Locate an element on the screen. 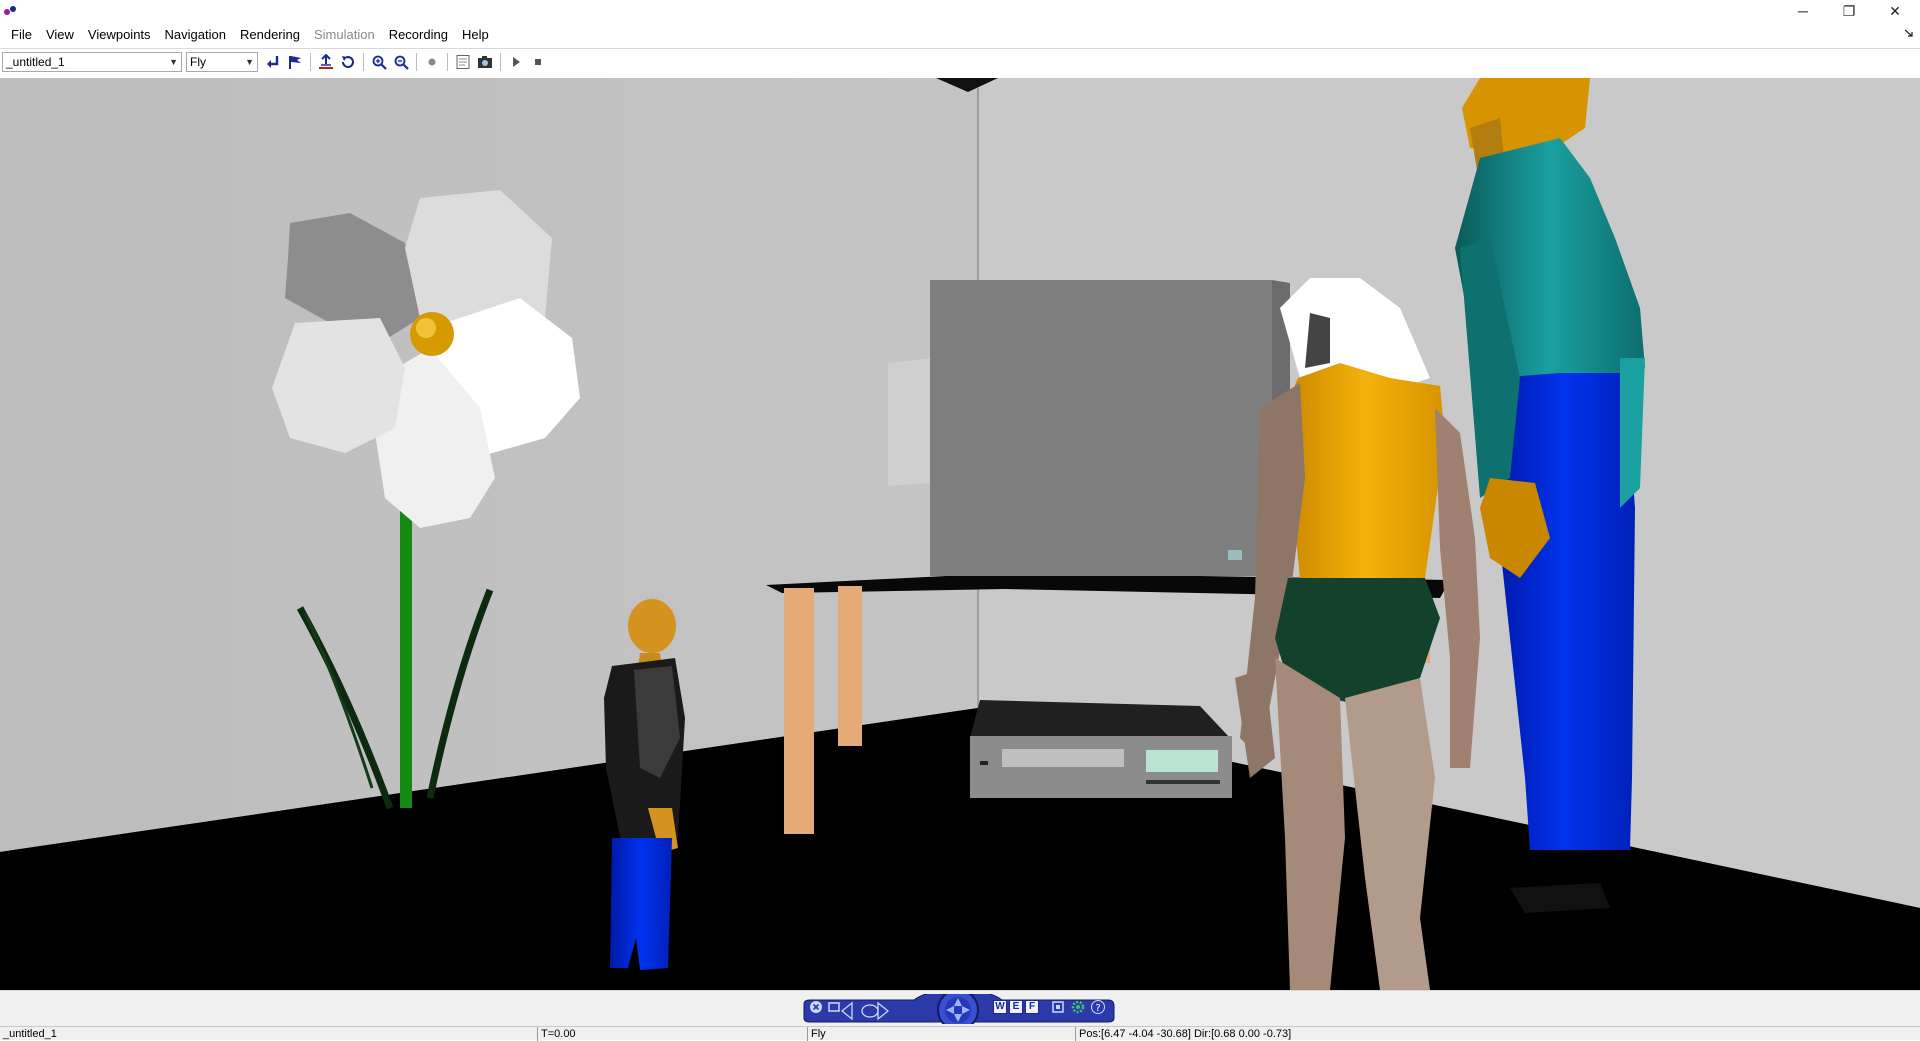 The height and width of the screenshot is (1041, 1920). zoom-out-icon is located at coordinates (401, 62).